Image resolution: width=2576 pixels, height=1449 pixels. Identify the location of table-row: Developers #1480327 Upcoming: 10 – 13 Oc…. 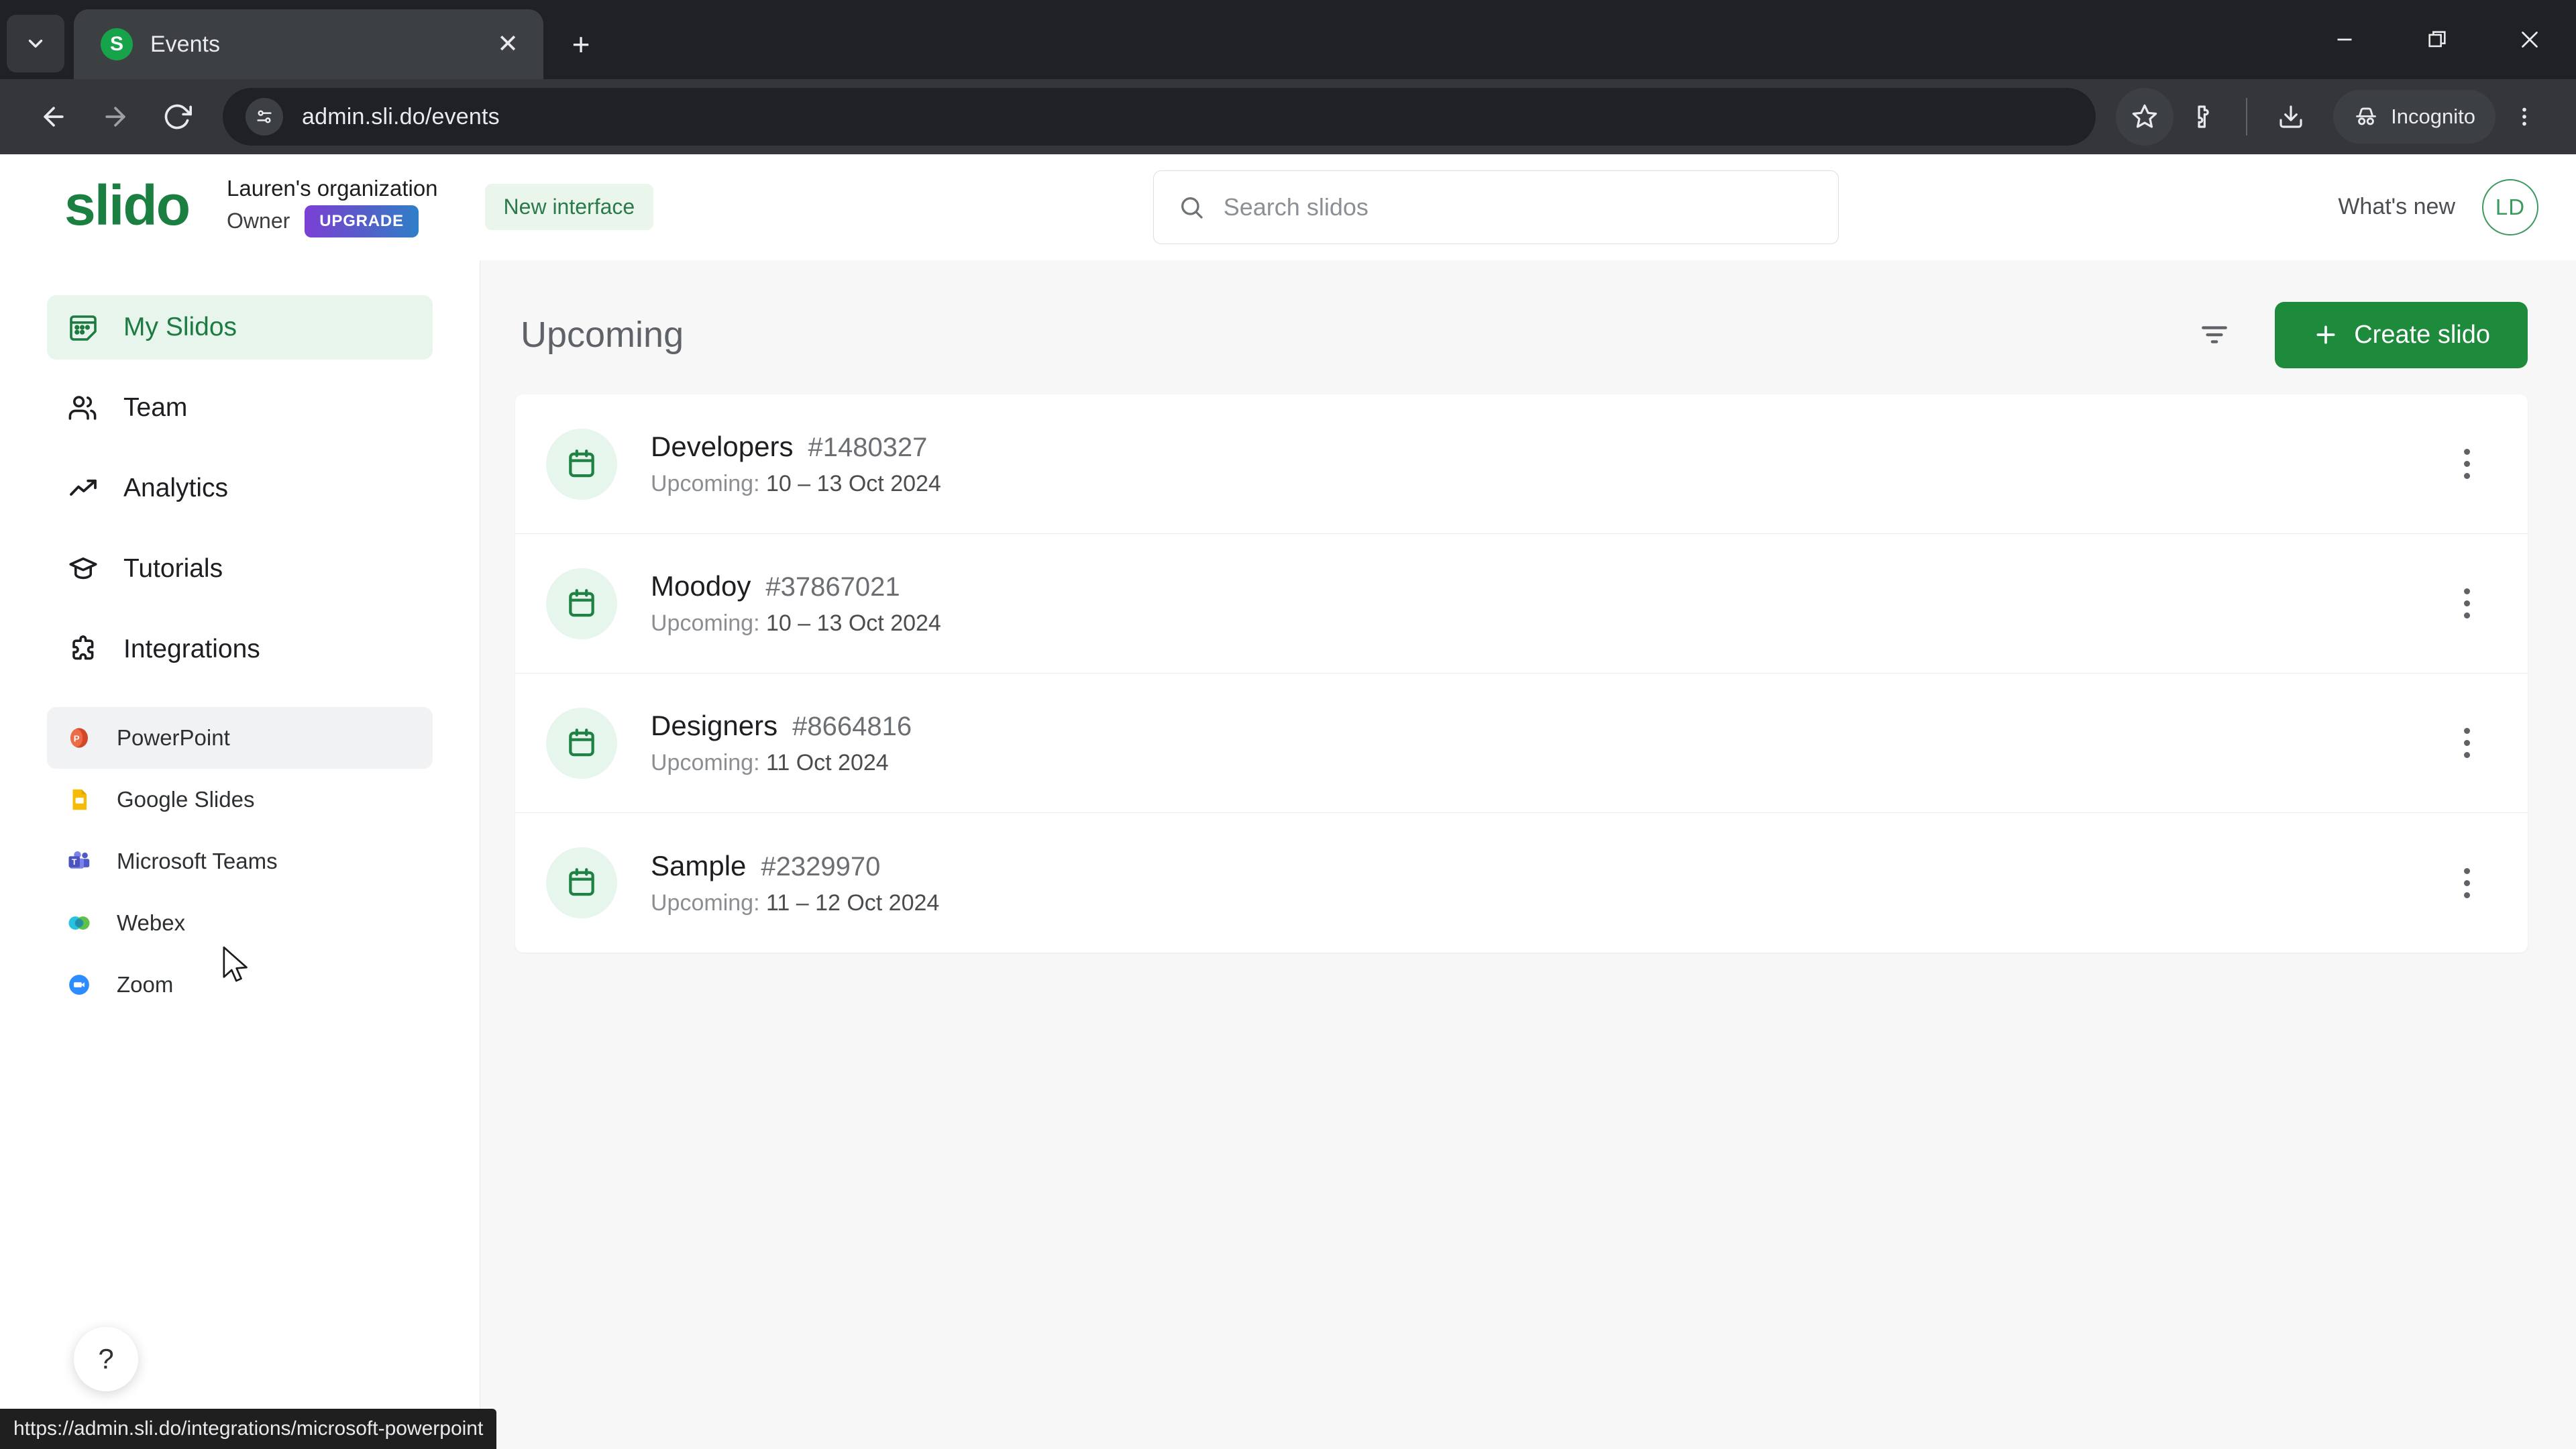
(1521, 464).